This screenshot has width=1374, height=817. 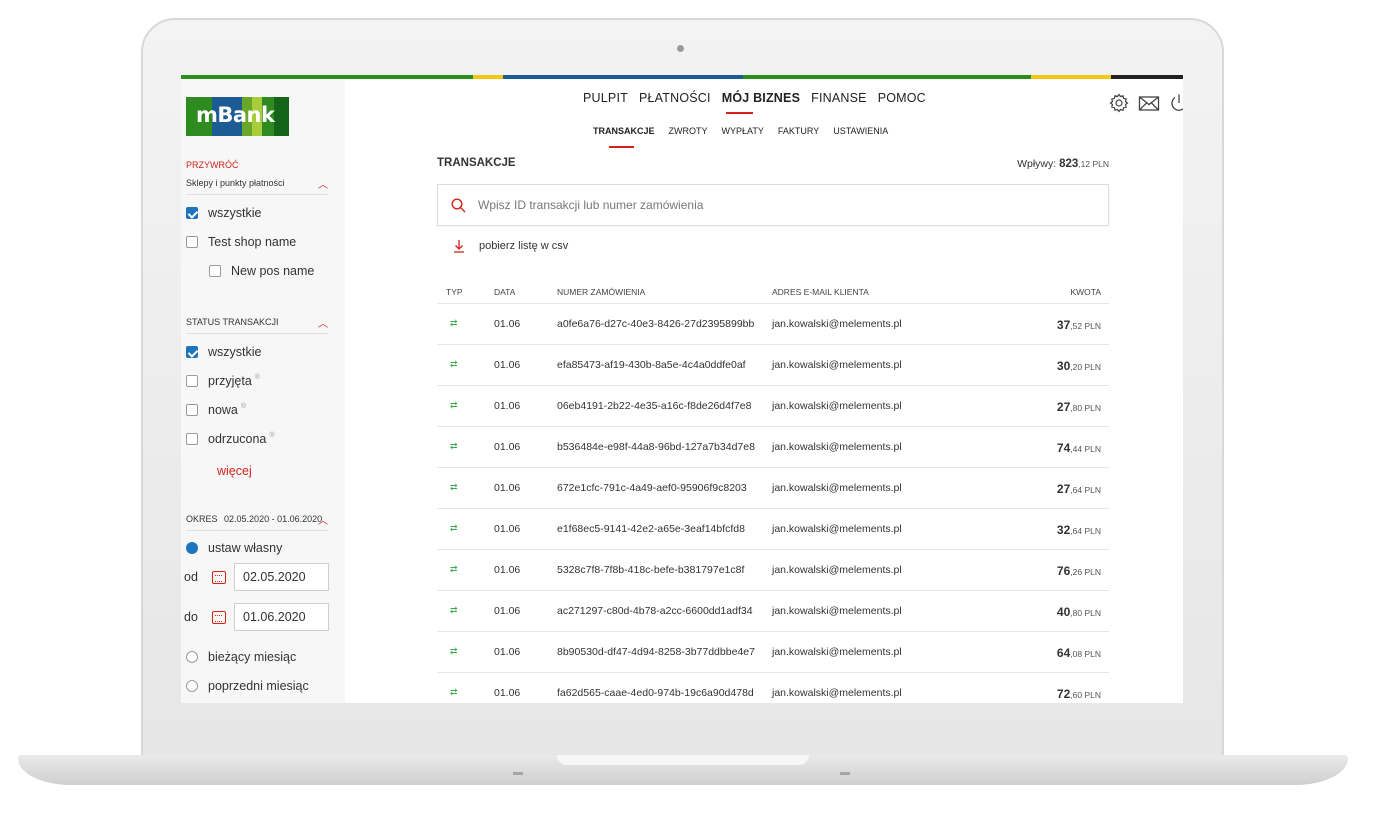 What do you see at coordinates (798, 131) in the screenshot?
I see `tab-faktury: FAKTURY` at bounding box center [798, 131].